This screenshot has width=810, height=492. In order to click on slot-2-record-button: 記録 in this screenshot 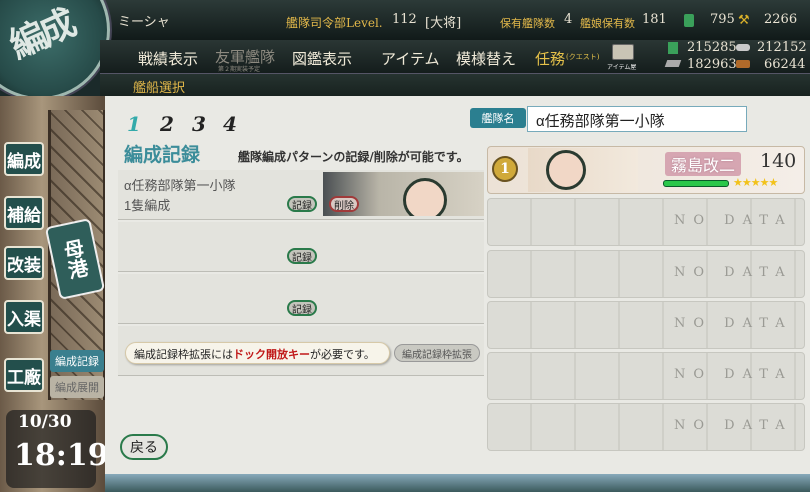, I will do `click(302, 256)`.